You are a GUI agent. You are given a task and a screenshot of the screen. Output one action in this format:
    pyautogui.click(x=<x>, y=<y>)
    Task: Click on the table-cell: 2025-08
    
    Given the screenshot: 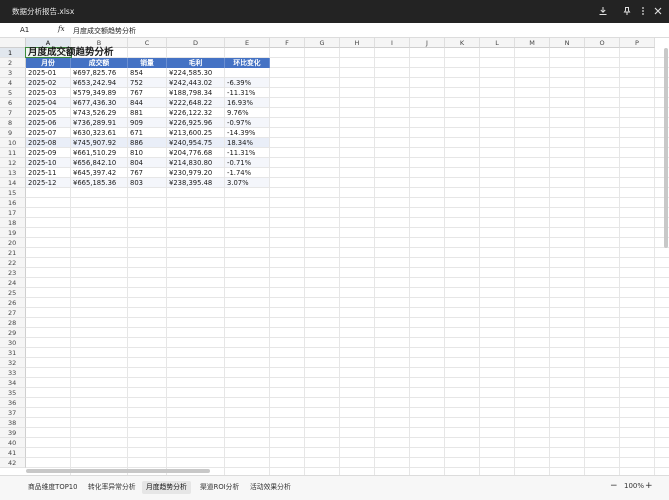 What is the action you would take?
    pyautogui.click(x=48, y=143)
    